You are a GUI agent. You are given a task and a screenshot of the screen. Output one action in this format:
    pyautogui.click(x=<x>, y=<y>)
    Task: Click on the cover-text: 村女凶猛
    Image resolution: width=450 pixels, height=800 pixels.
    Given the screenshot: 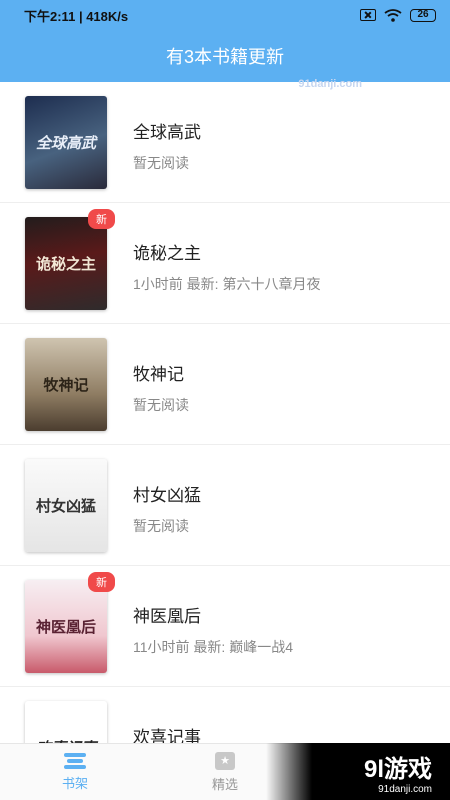 What is the action you would take?
    pyautogui.click(x=65, y=506)
    